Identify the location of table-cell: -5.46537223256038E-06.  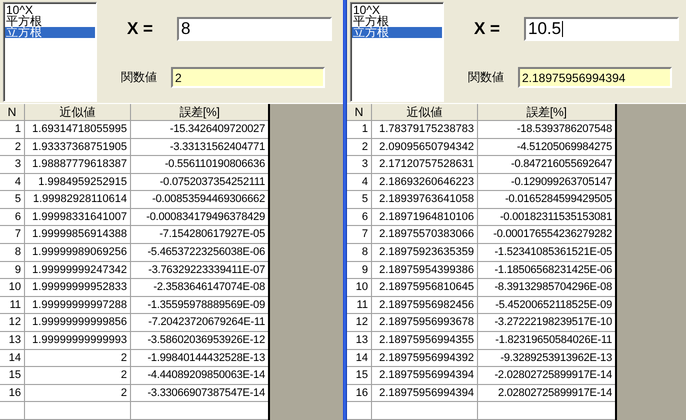
(199, 253).